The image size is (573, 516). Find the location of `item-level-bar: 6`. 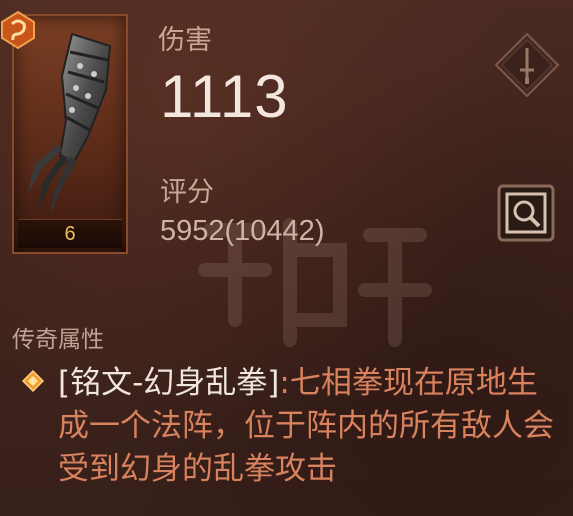

item-level-bar: 6 is located at coordinates (70, 233).